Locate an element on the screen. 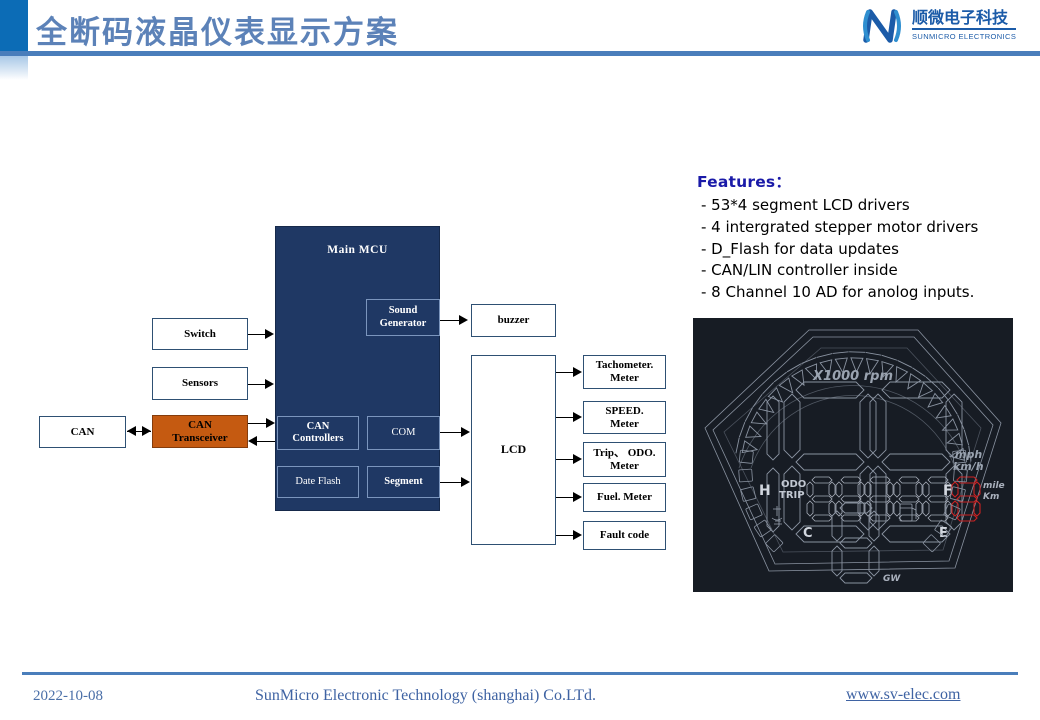  lcd-odo-label: ODO is located at coordinates (793, 484).